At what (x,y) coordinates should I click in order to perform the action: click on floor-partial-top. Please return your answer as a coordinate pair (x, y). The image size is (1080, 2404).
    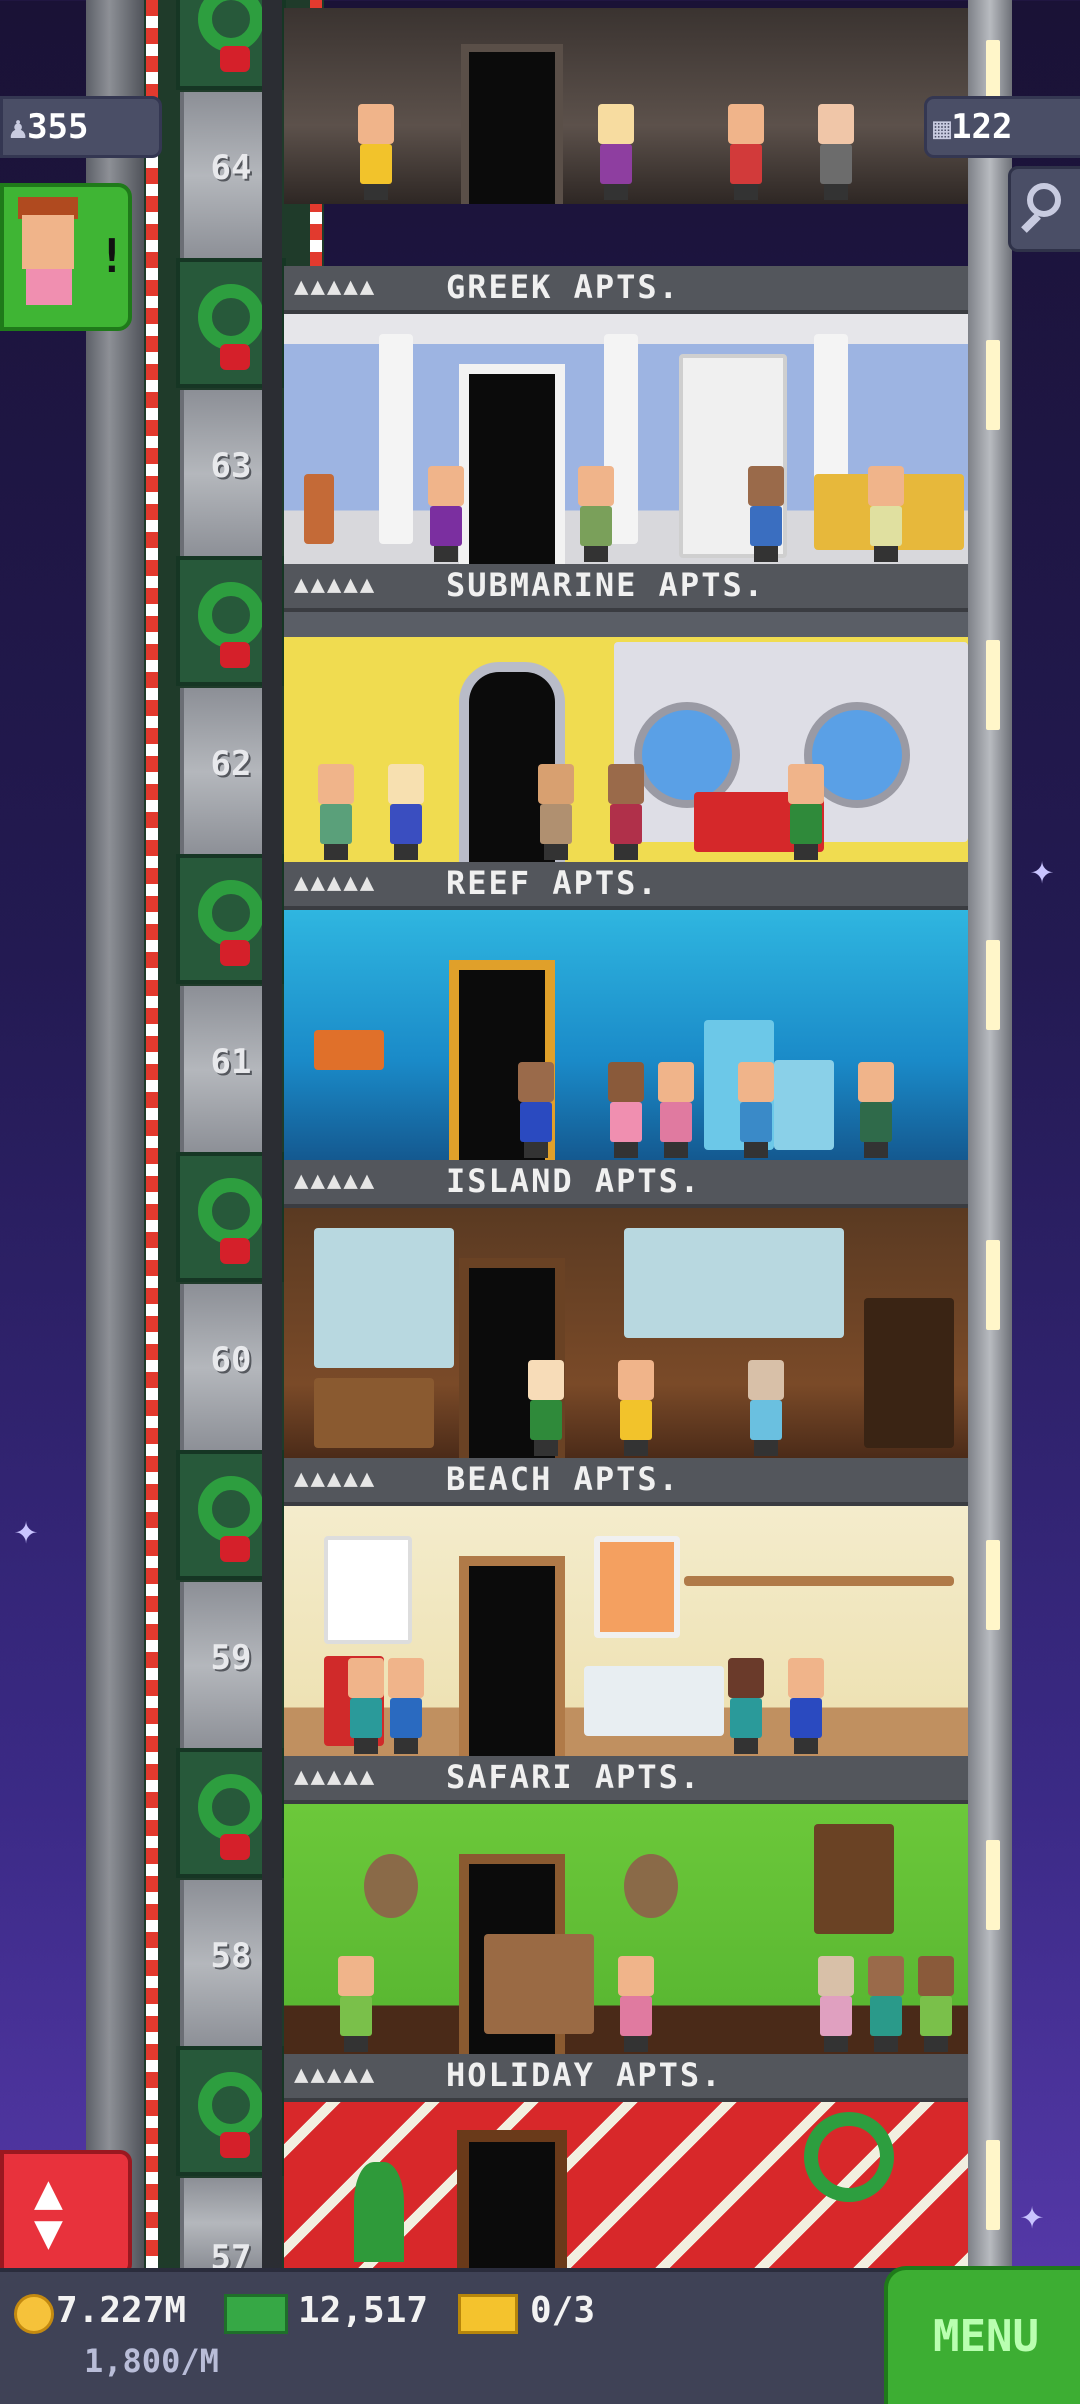
    Looking at the image, I should click on (626, 125).